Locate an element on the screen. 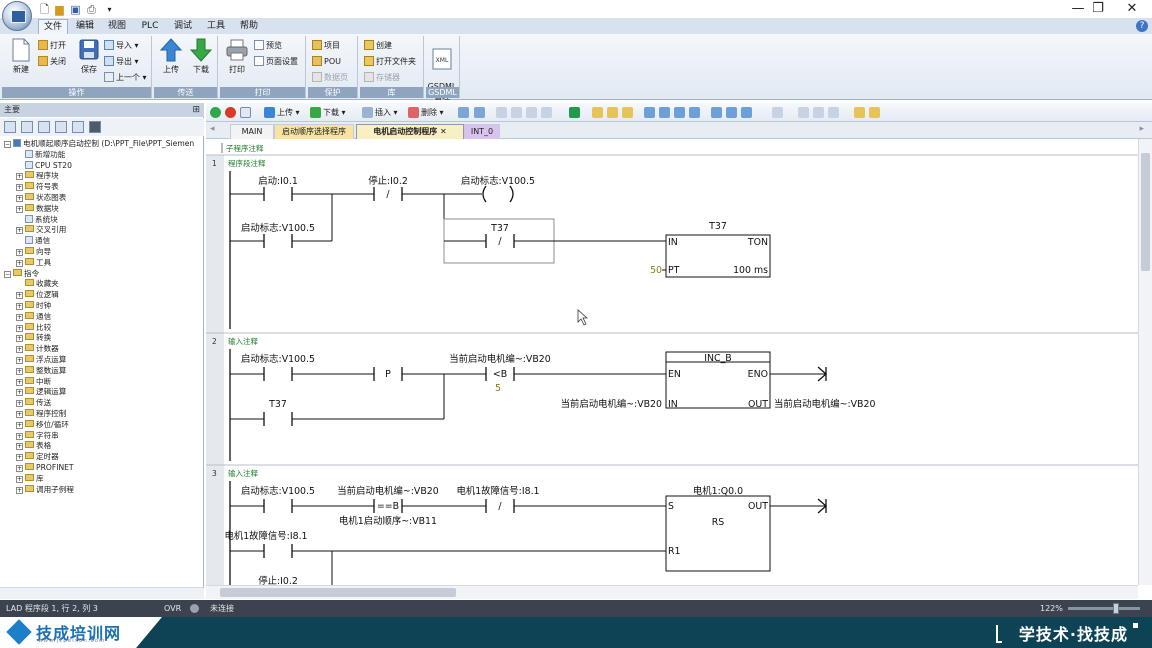 The width and height of the screenshot is (1152, 648). dropdown-icon: ▾ is located at coordinates (109, 9).